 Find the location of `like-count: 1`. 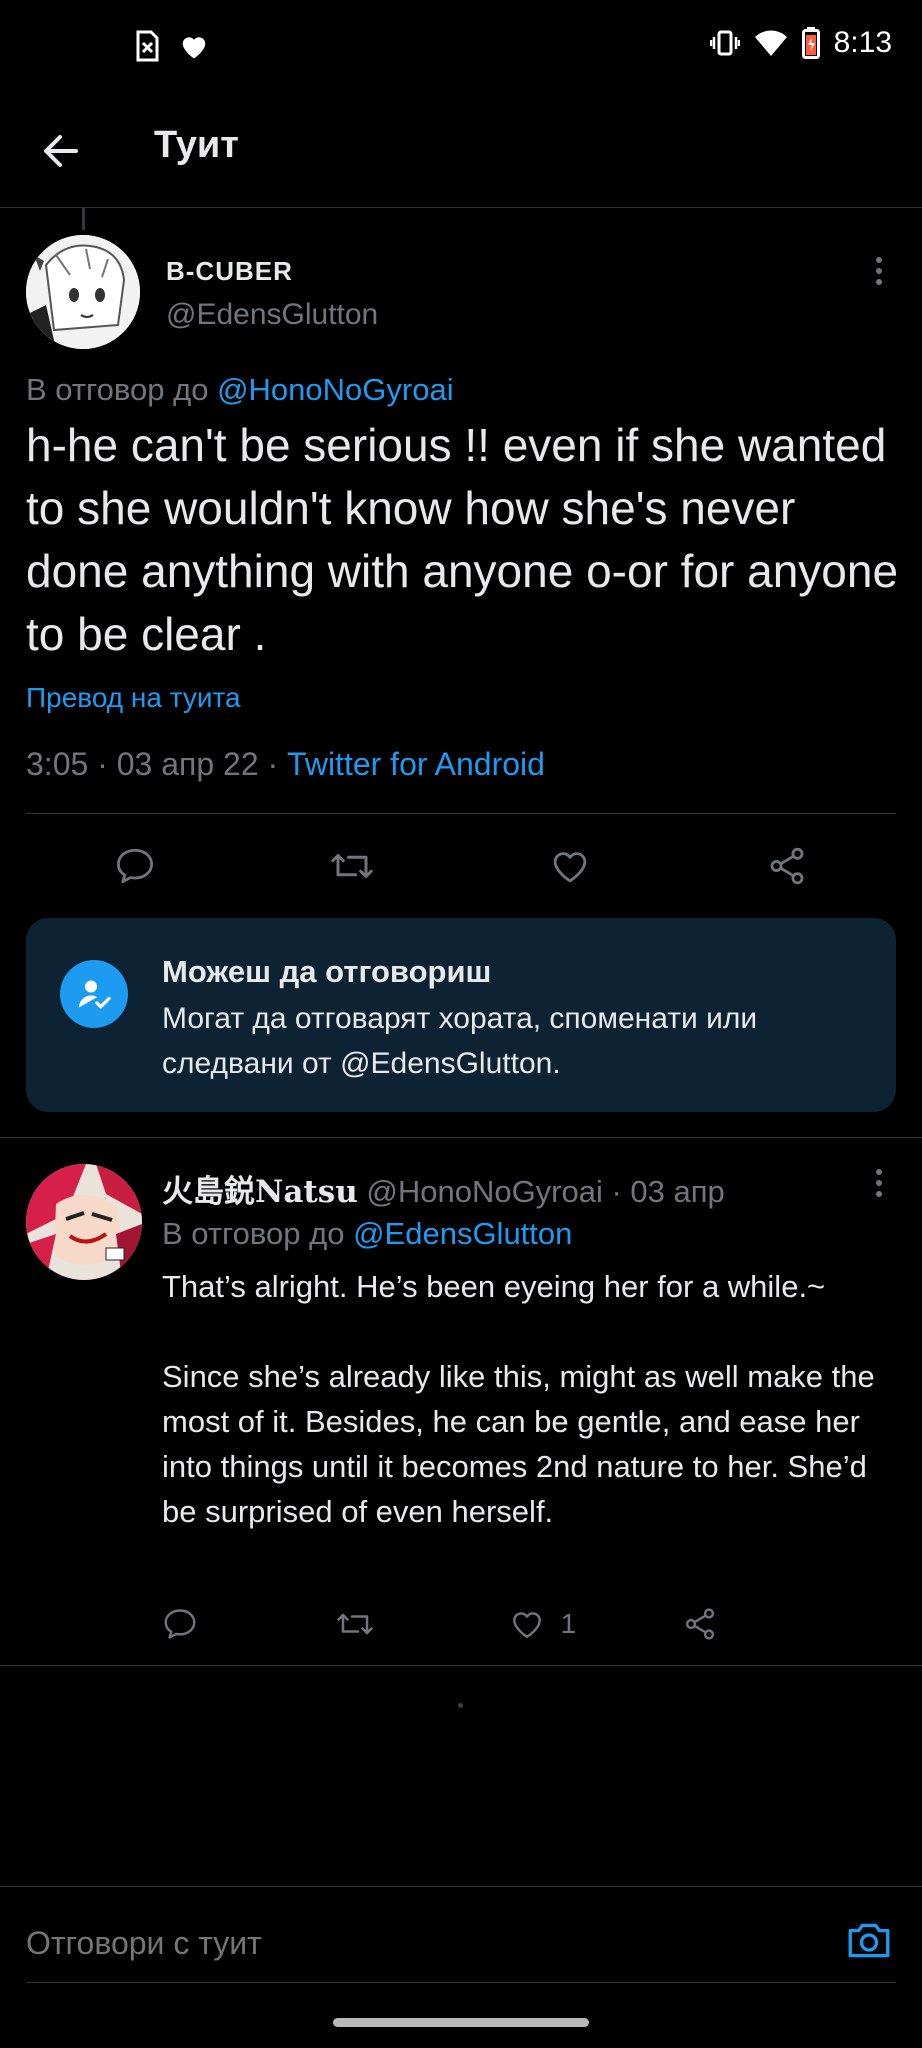

like-count: 1 is located at coordinates (568, 1623).